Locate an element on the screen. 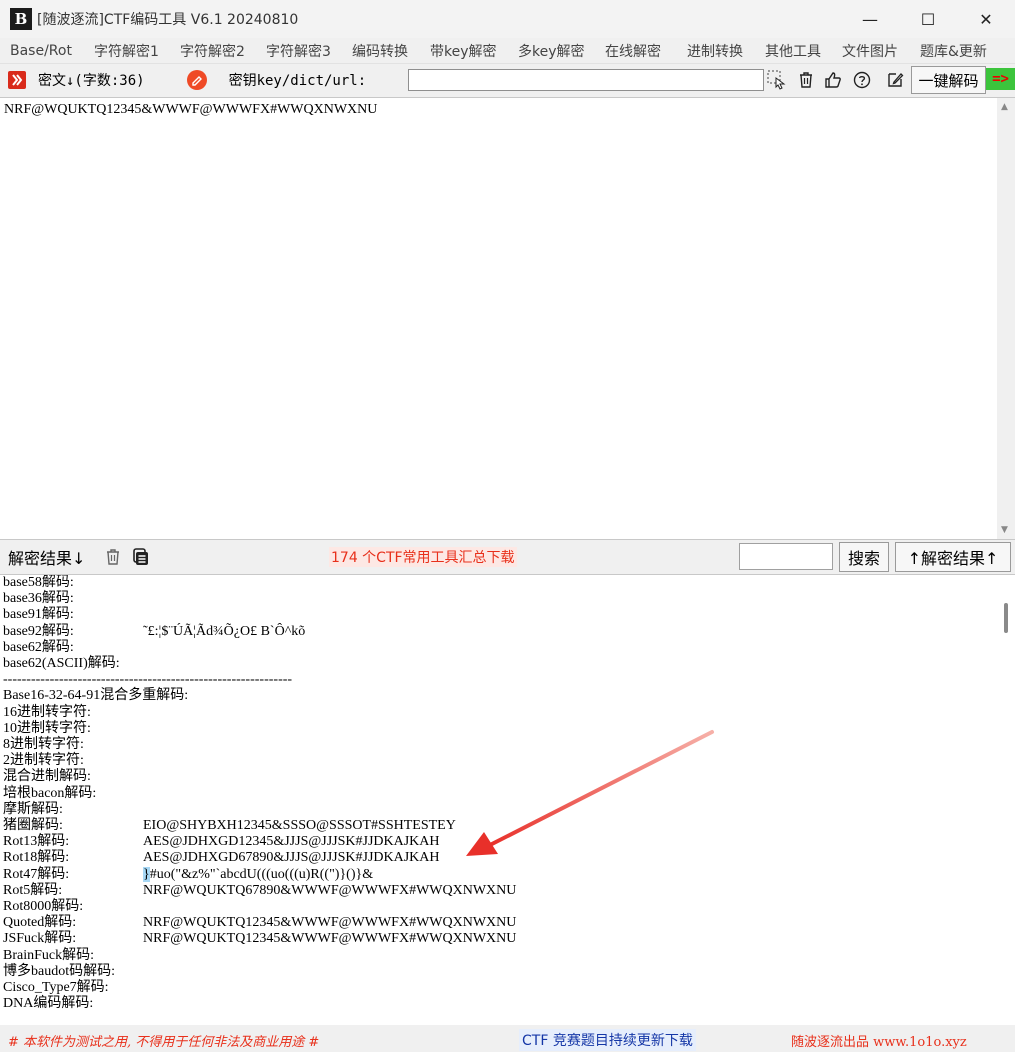 This screenshot has height=1052, width=1015. result-label: base36解码: is located at coordinates (38, 599).